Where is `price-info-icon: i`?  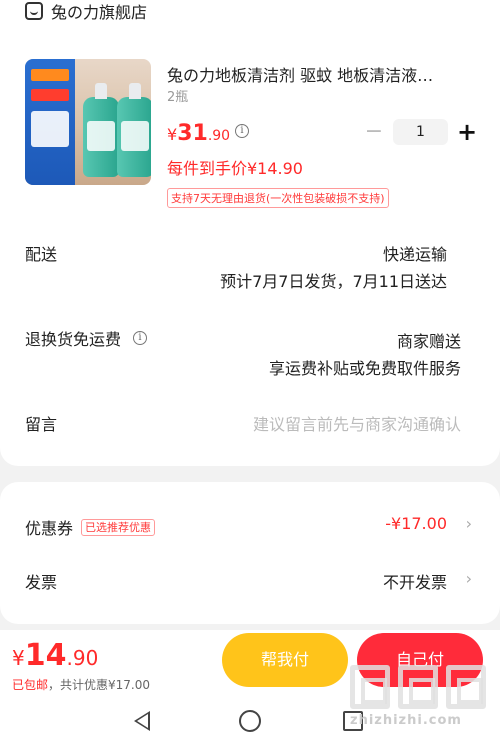
price-info-icon: i is located at coordinates (242, 131).